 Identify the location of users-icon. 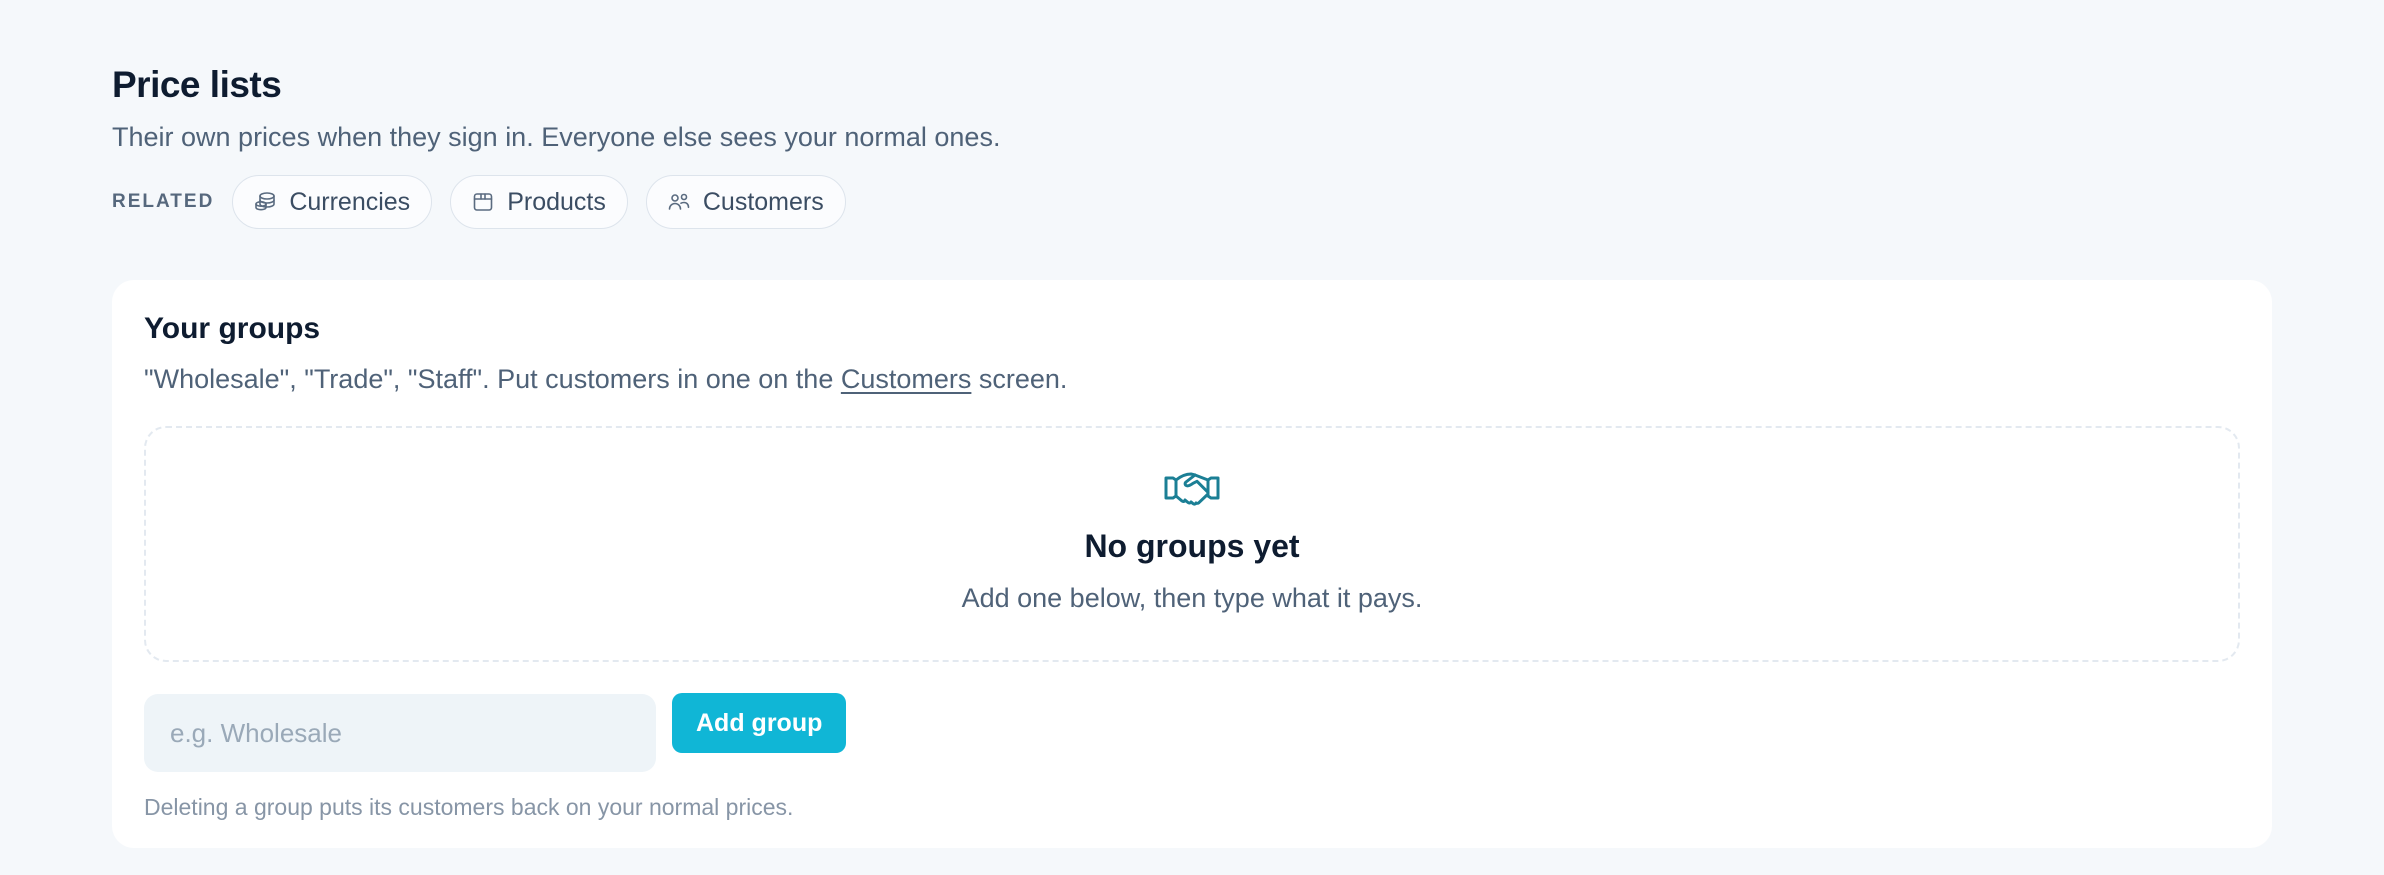
(679, 201).